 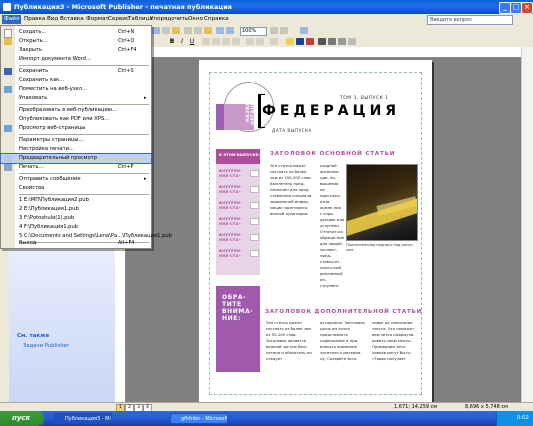 What do you see at coordinates (46, 346) in the screenshot?
I see `publisher-tasks-link: Задачи Publisher` at bounding box center [46, 346].